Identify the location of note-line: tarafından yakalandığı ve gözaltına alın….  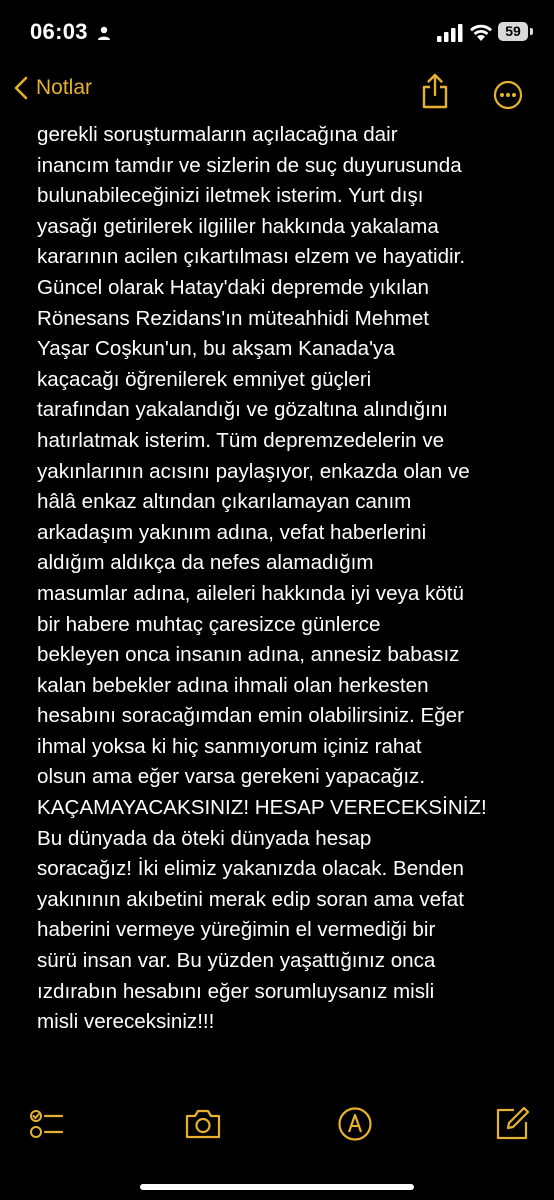
(243, 410).